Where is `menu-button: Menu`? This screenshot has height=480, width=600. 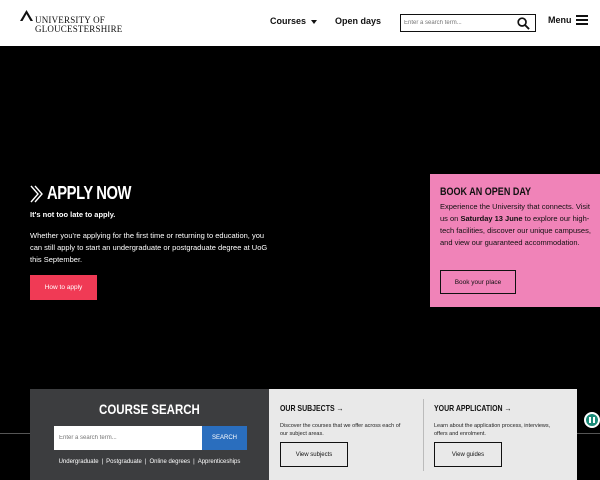 menu-button: Menu is located at coordinates (568, 20).